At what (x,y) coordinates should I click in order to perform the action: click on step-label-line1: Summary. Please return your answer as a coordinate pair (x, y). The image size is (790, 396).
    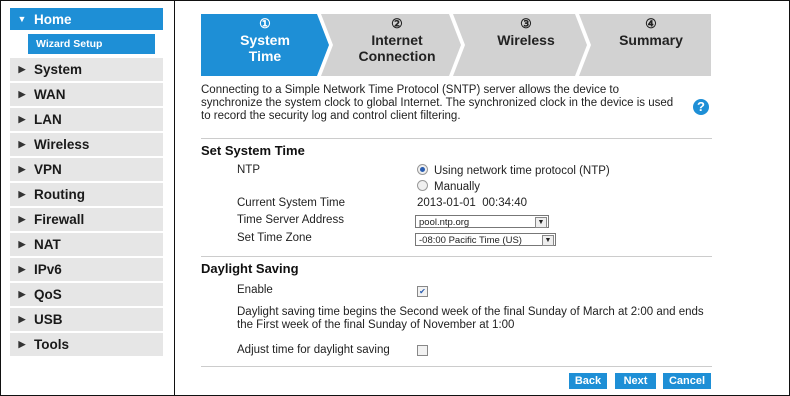
    Looking at the image, I should click on (651, 40).